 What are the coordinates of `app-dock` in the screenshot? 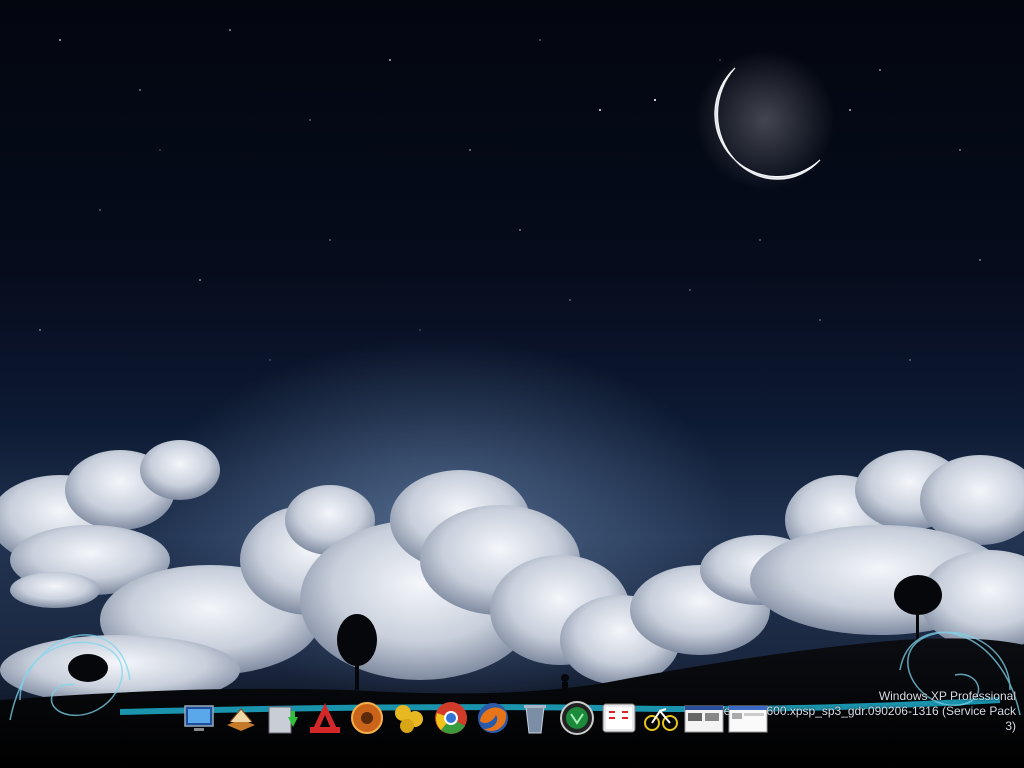 It's located at (515, 718).